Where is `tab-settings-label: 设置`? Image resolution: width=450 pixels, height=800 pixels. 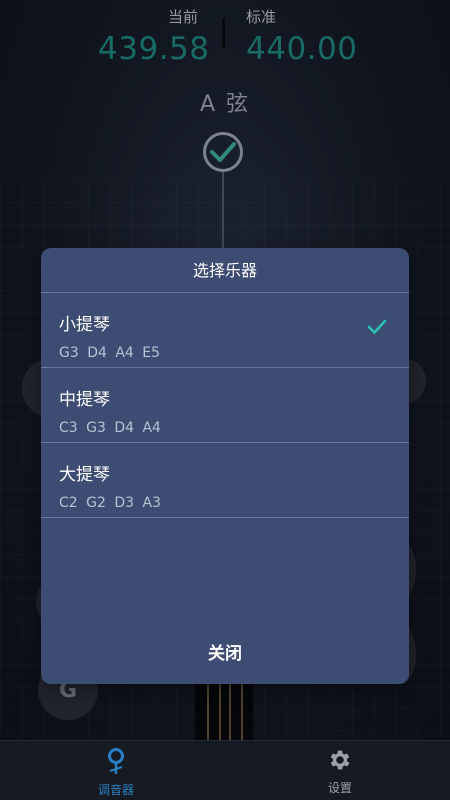 tab-settings-label: 设置 is located at coordinates (339, 788).